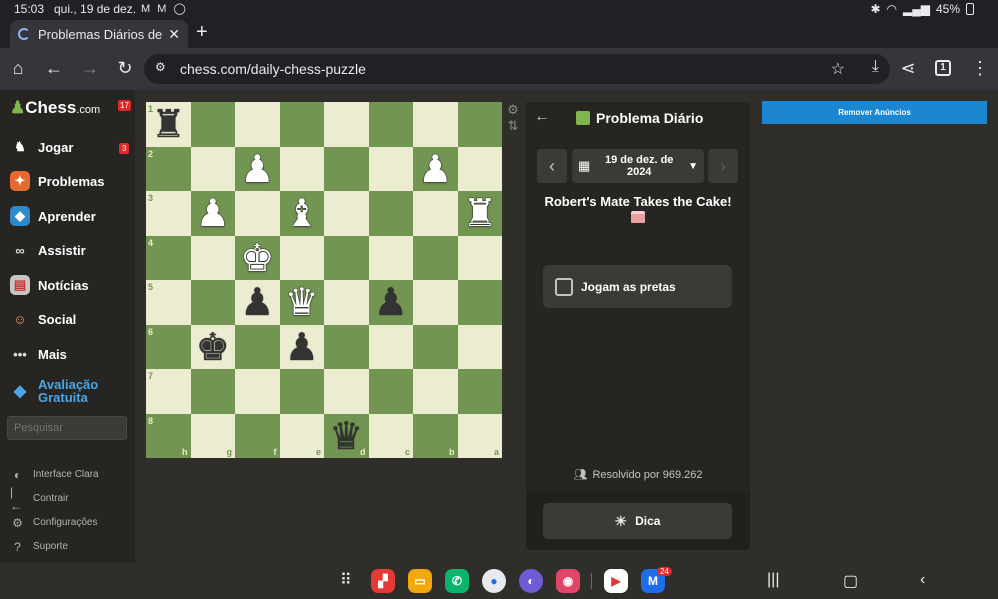  Describe the element at coordinates (168, 257) in the screenshot. I see `board-square: 4` at that location.